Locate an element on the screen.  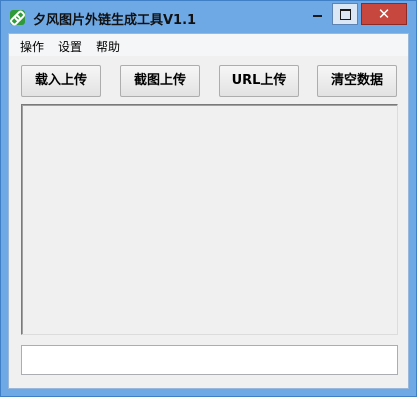
menu-settings: 设置 is located at coordinates (70, 46).